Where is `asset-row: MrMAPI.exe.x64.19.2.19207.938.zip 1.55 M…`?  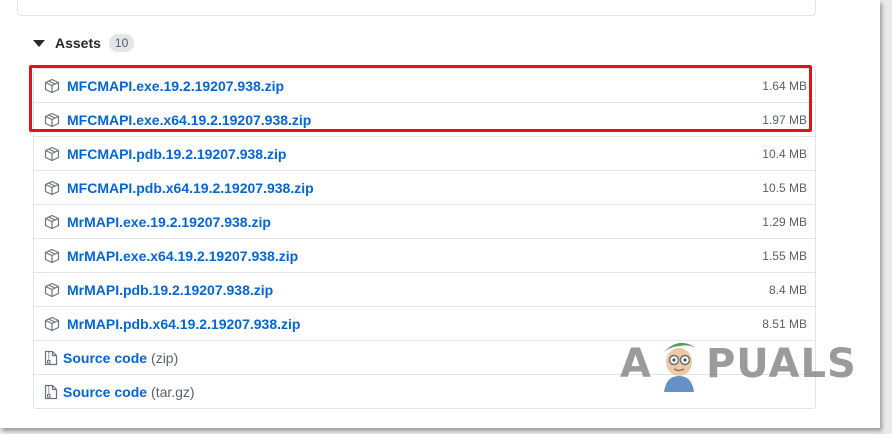 asset-row: MrMAPI.exe.x64.19.2.19207.938.zip 1.55 M… is located at coordinates (424, 255).